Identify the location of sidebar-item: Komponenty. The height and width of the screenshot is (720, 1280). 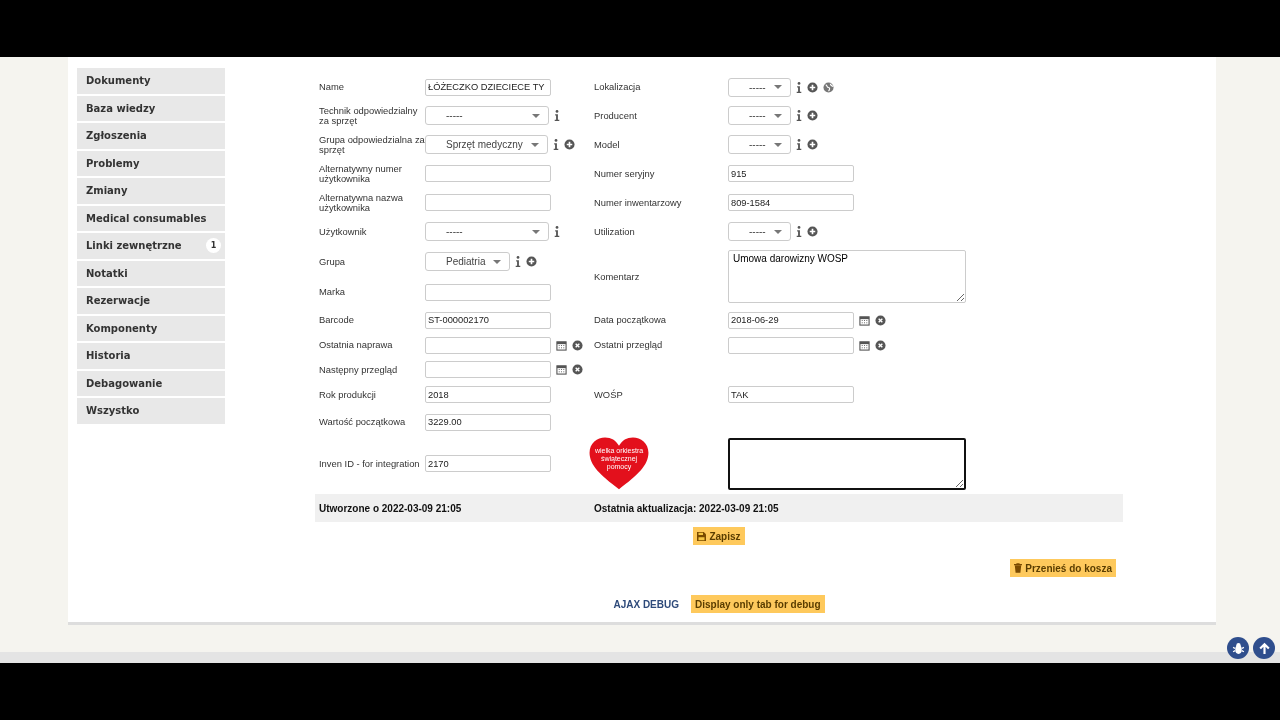
(151, 328).